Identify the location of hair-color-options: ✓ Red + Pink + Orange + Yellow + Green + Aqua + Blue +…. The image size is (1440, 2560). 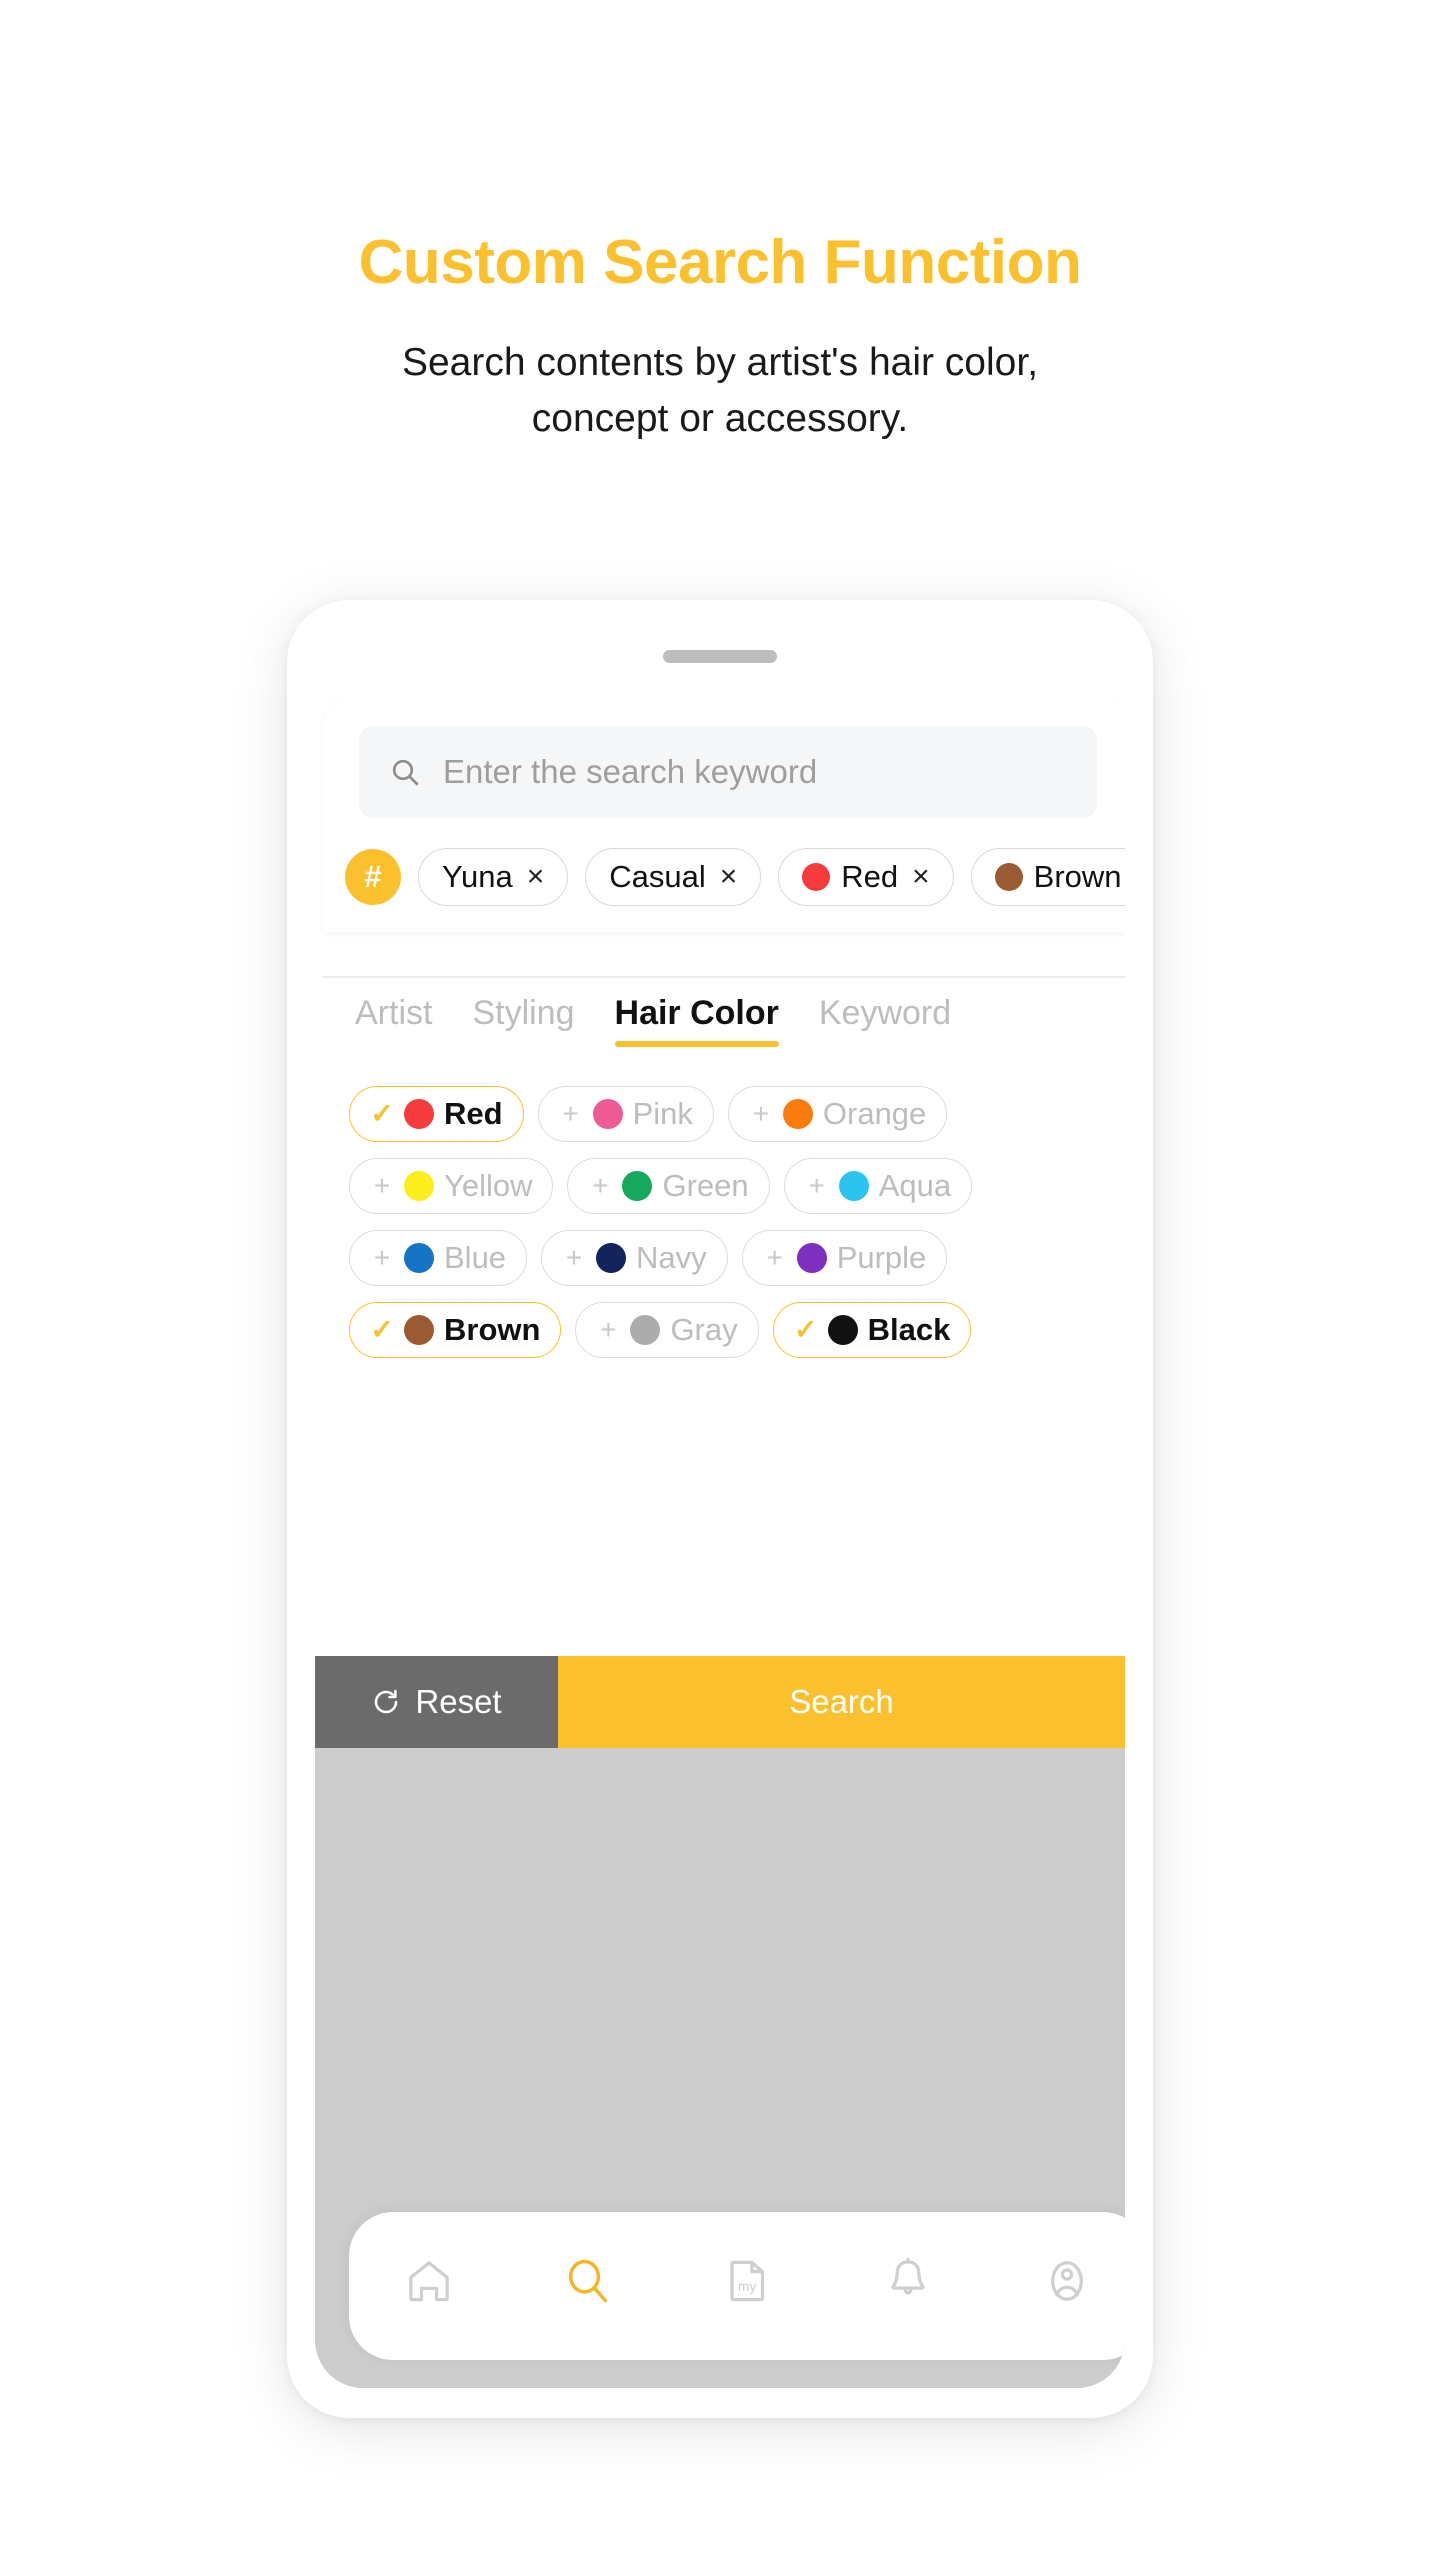
(724, 1222).